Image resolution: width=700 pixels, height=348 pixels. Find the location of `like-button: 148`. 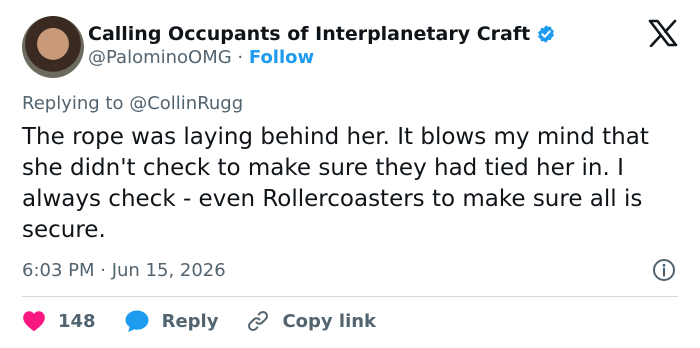

like-button: 148 is located at coordinates (59, 321).